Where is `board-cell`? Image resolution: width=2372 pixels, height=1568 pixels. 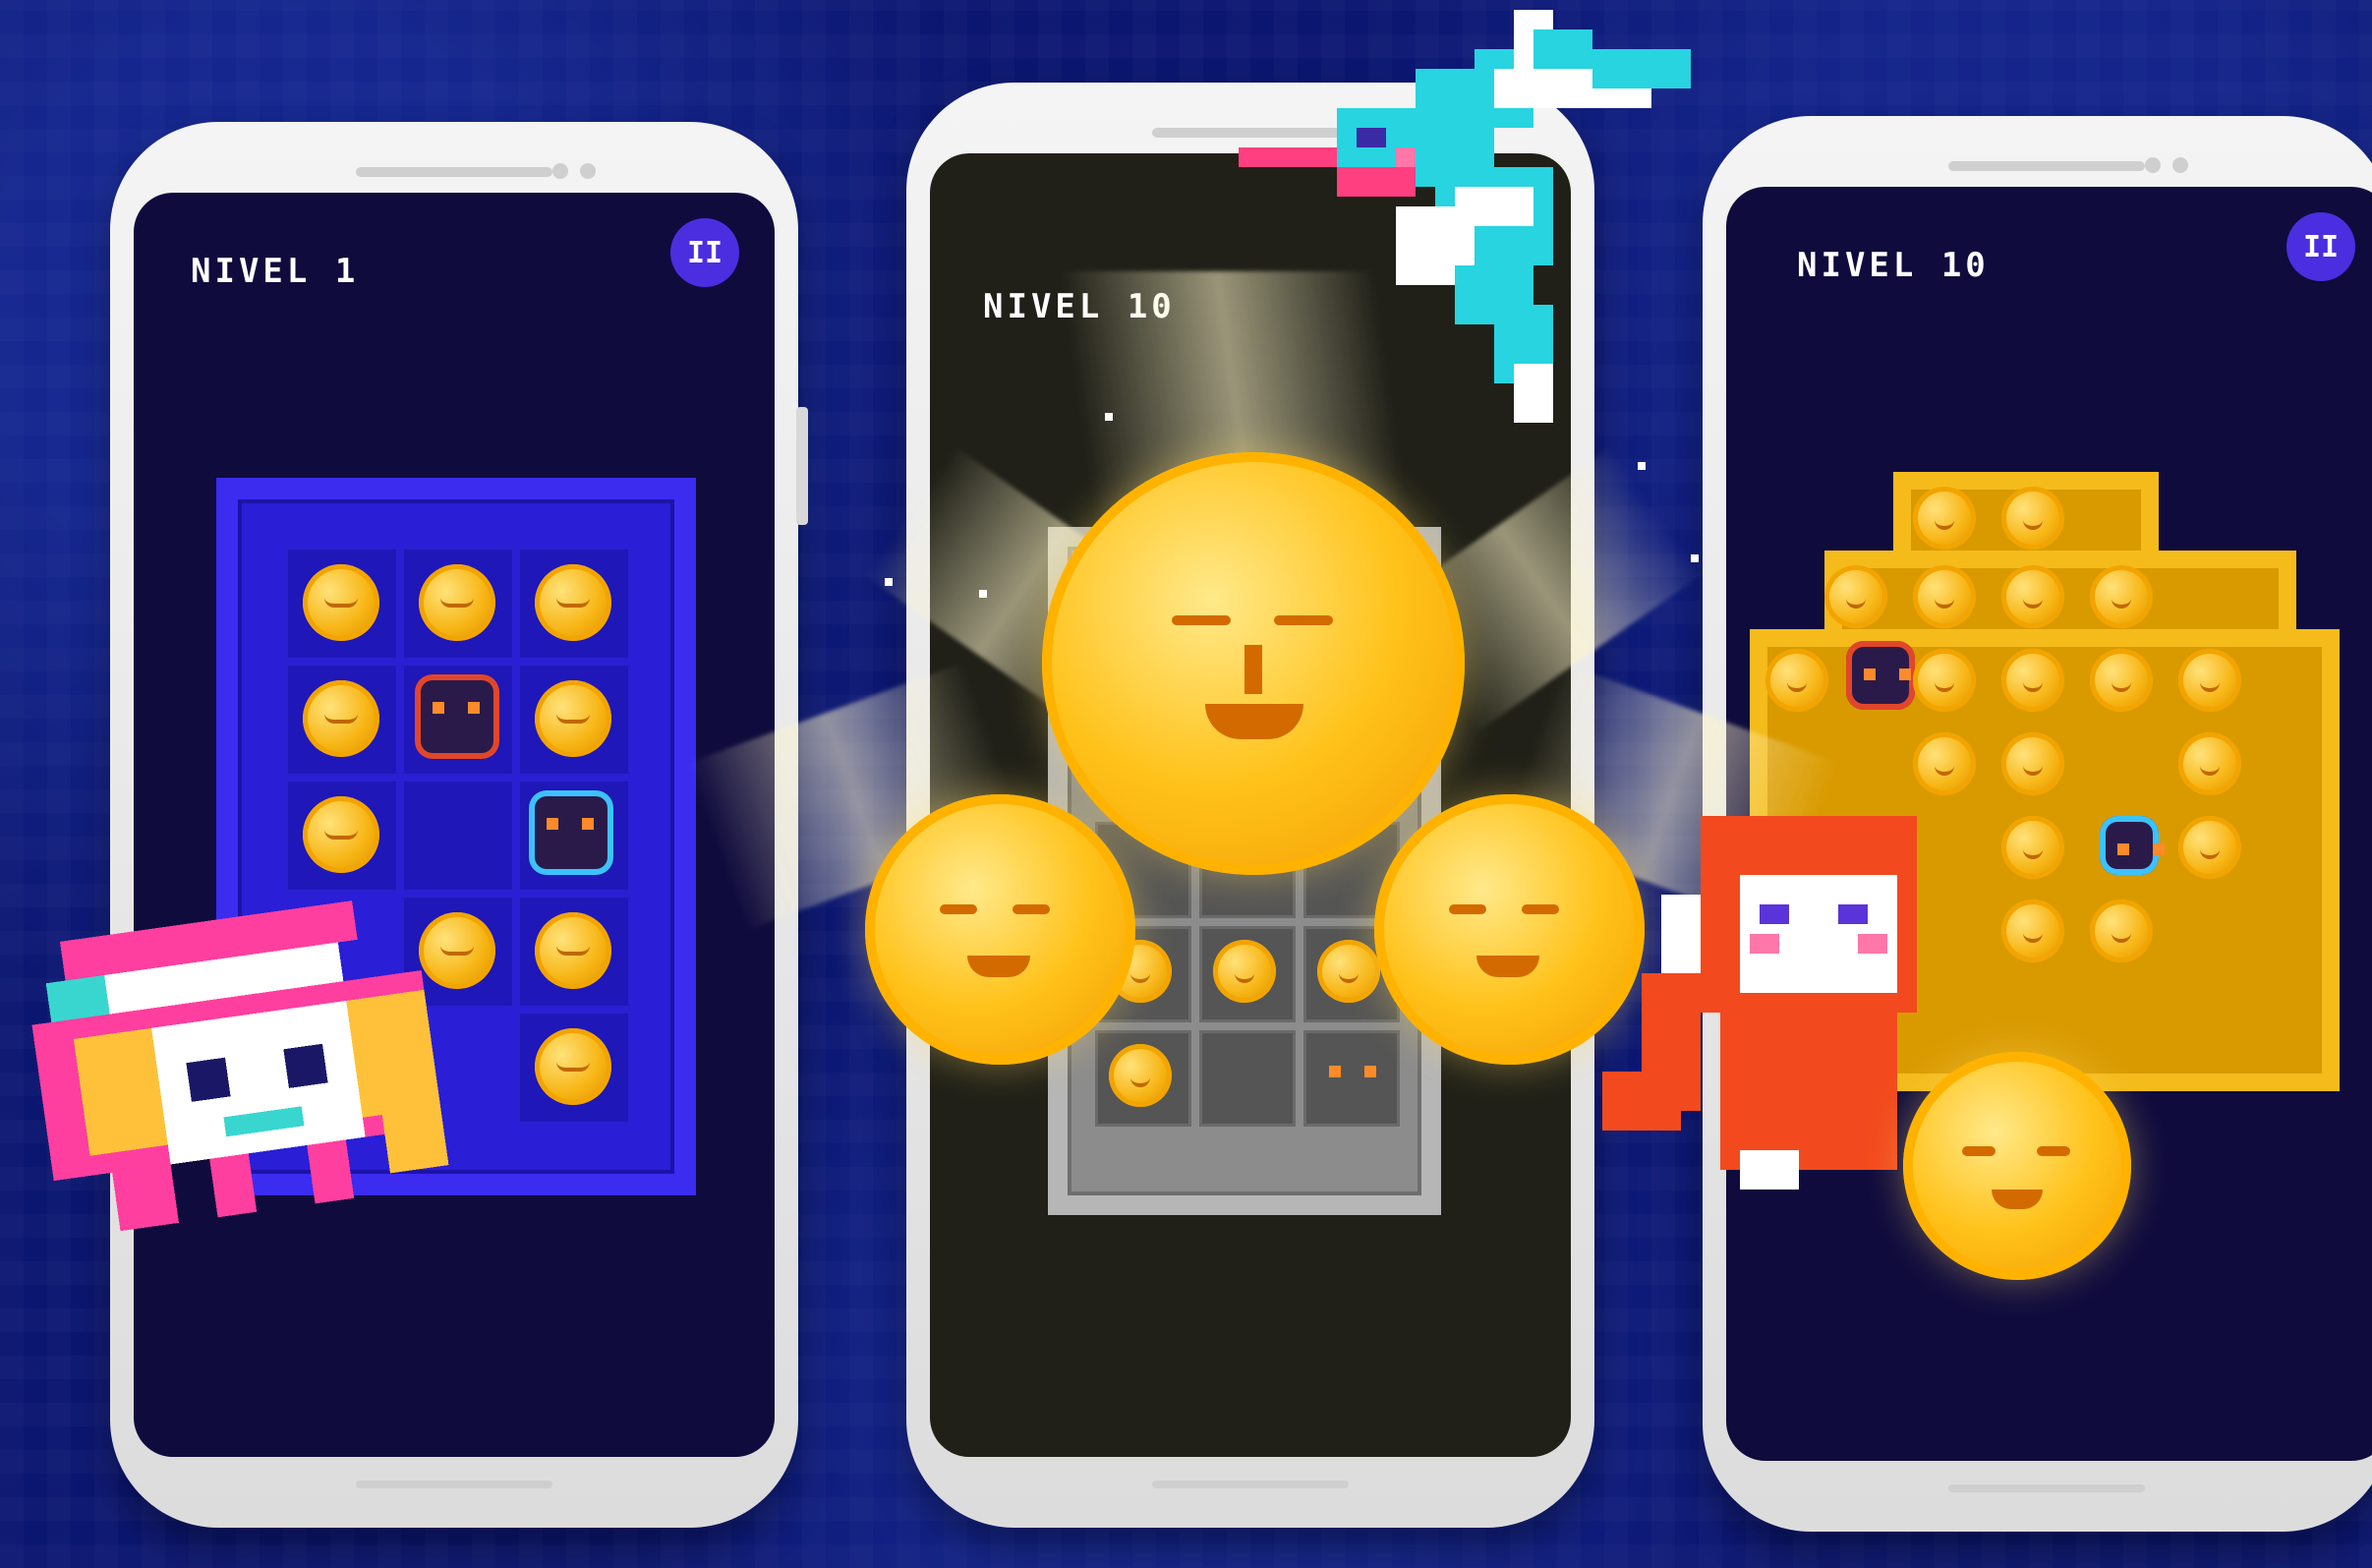
board-cell is located at coordinates (1248, 1078).